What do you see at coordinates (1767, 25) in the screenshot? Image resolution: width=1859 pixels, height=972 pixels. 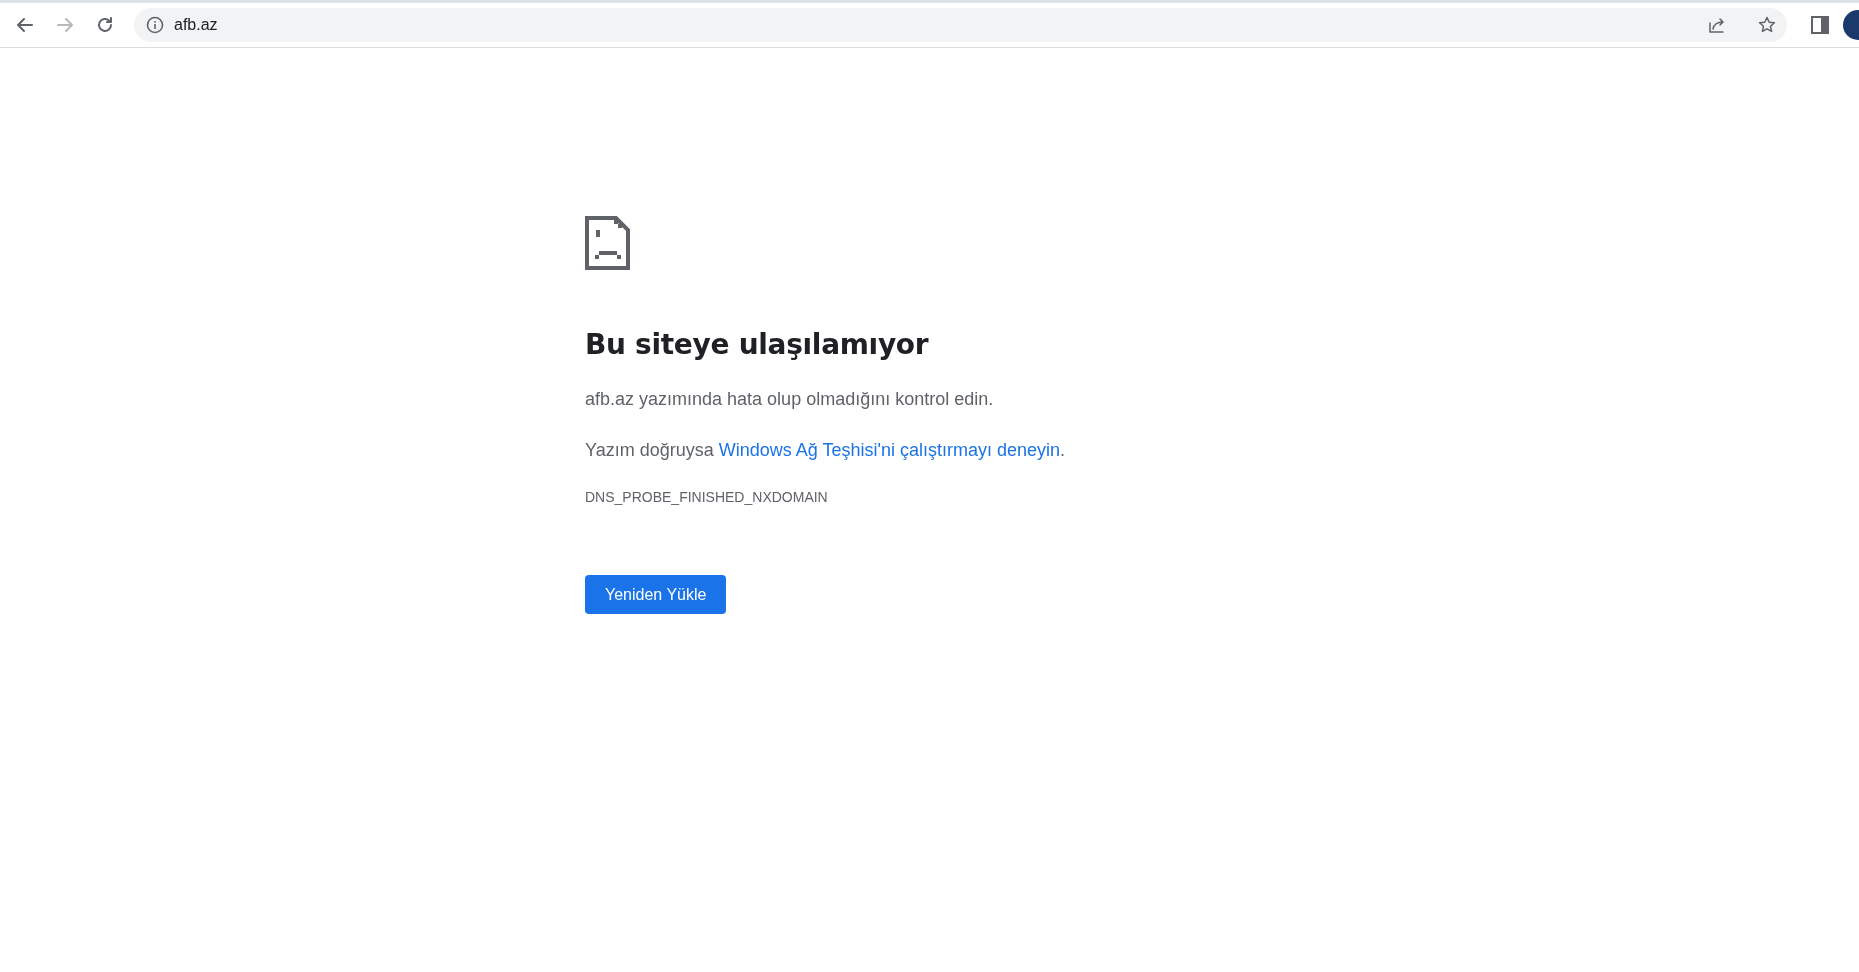 I see `star-icon` at bounding box center [1767, 25].